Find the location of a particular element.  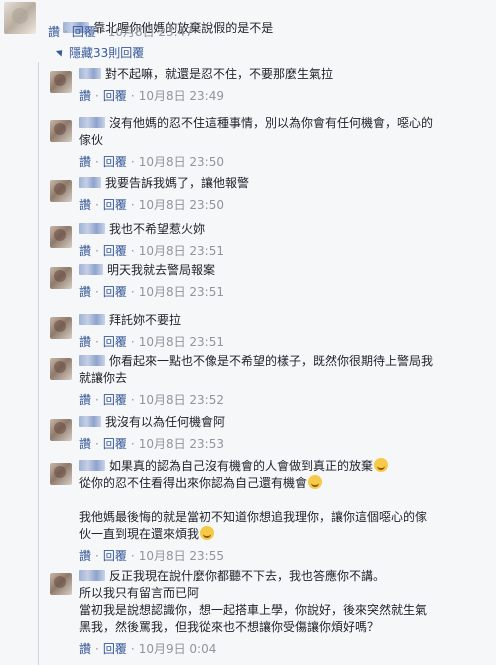

reply-actions: 讚 · 回覆 · 10月8日 23:53 is located at coordinates (151, 443).